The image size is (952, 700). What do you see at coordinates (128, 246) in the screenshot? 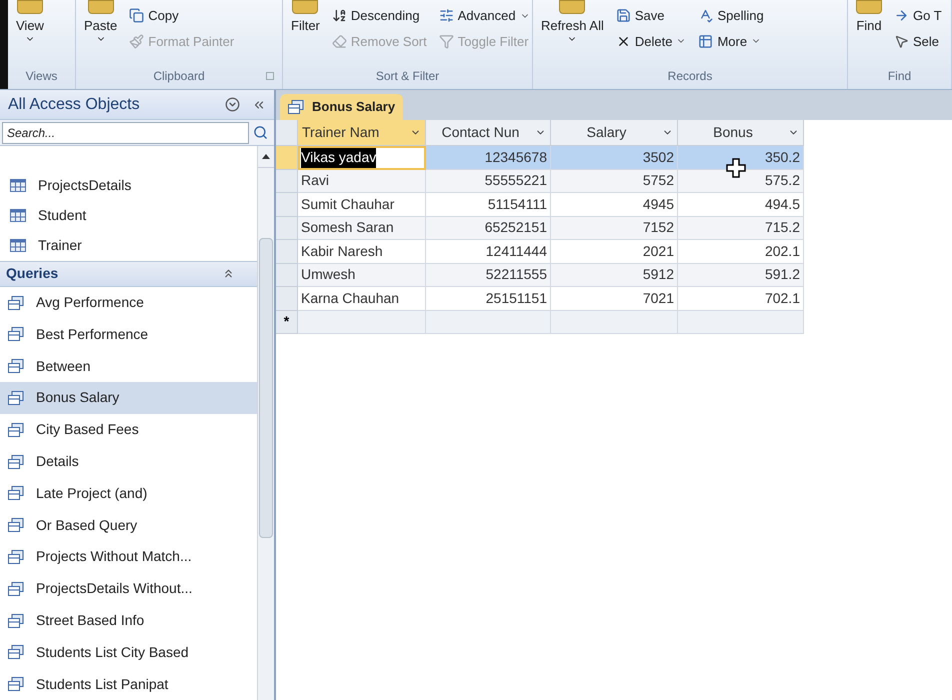
I see `nav-item: Trainer` at bounding box center [128, 246].